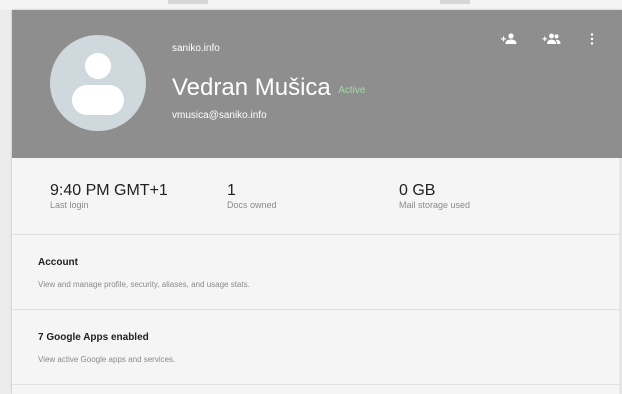  What do you see at coordinates (352, 90) in the screenshot?
I see `status-badge: Active` at bounding box center [352, 90].